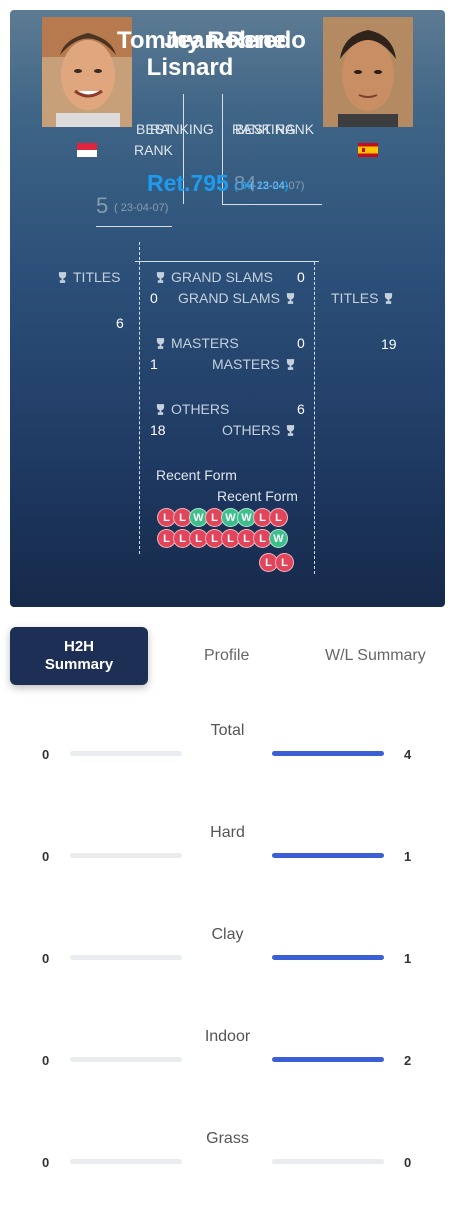  What do you see at coordinates (232, 519) in the screenshot?
I see `form-row-left: LLWLWWLL` at bounding box center [232, 519].